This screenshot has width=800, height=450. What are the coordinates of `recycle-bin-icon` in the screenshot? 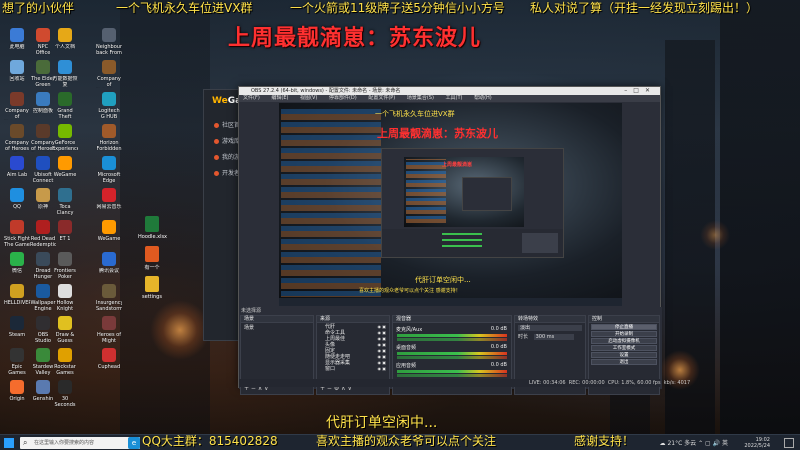 It's located at (17, 67).